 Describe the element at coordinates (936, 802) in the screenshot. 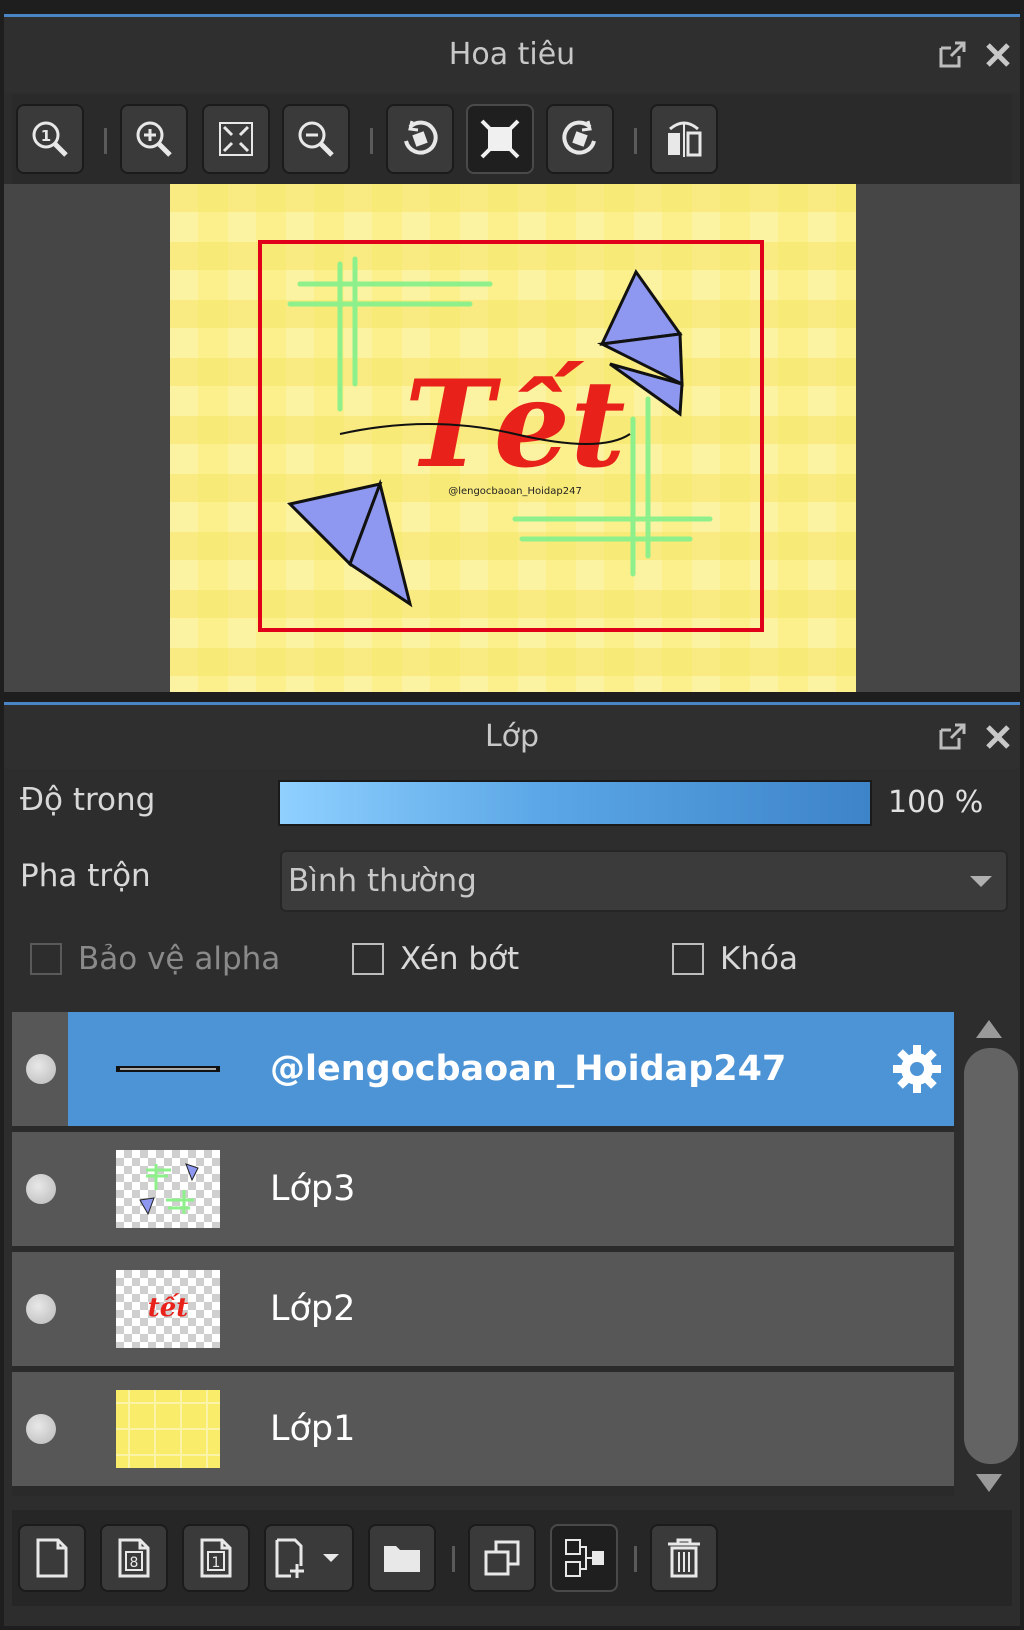

I see `opacity-value: 100 %` at that location.